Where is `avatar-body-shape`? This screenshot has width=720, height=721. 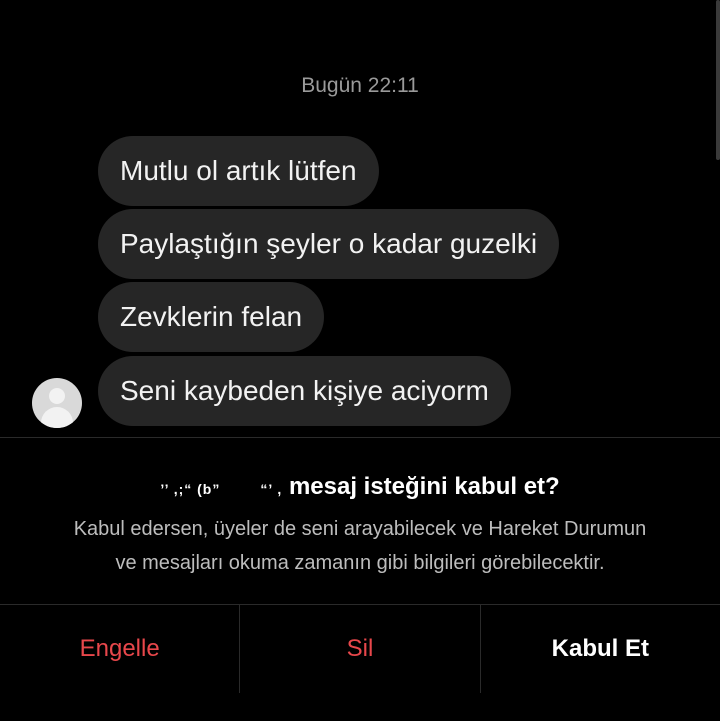
avatar-body-shape is located at coordinates (57, 417).